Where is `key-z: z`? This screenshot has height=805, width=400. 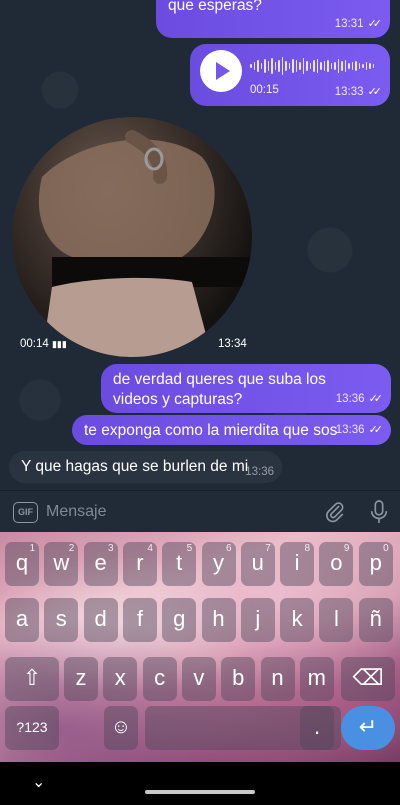 key-z: z is located at coordinates (81, 679).